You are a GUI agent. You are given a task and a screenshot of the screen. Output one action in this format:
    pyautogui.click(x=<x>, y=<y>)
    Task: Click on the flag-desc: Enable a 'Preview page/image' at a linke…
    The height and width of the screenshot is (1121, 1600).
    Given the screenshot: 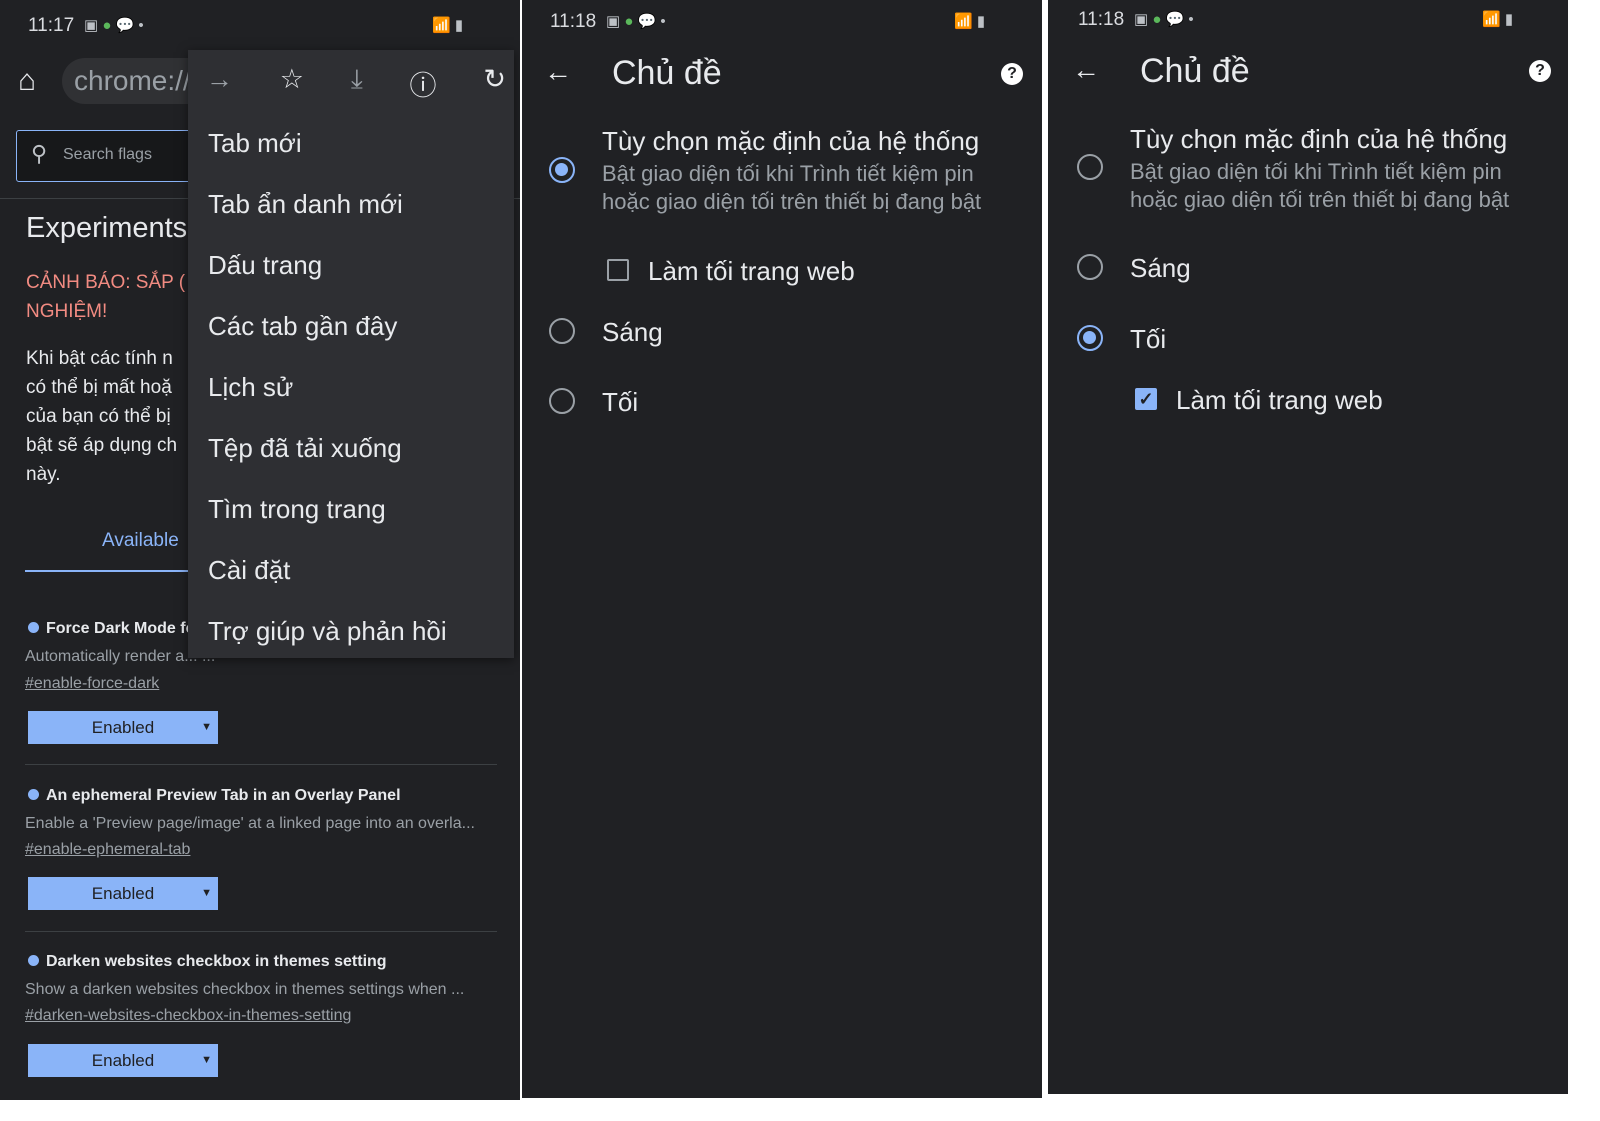 What is the action you would take?
    pyautogui.click(x=250, y=823)
    